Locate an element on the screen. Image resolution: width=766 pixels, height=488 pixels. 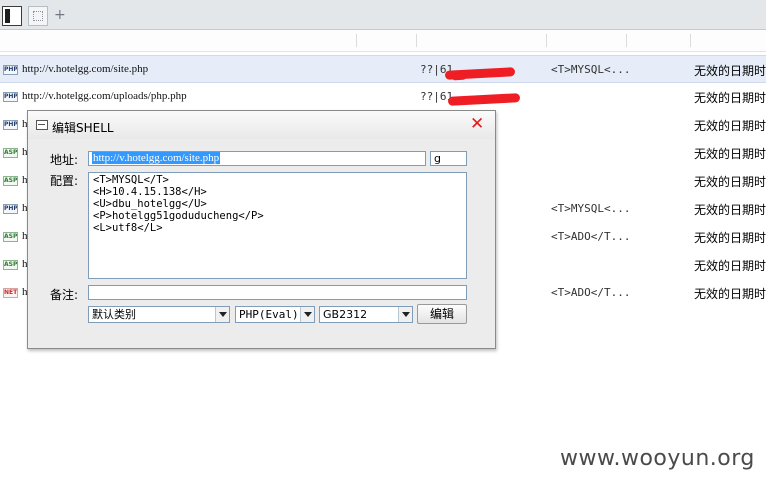
net-file-icon: NET is located at coordinates (10, 293).